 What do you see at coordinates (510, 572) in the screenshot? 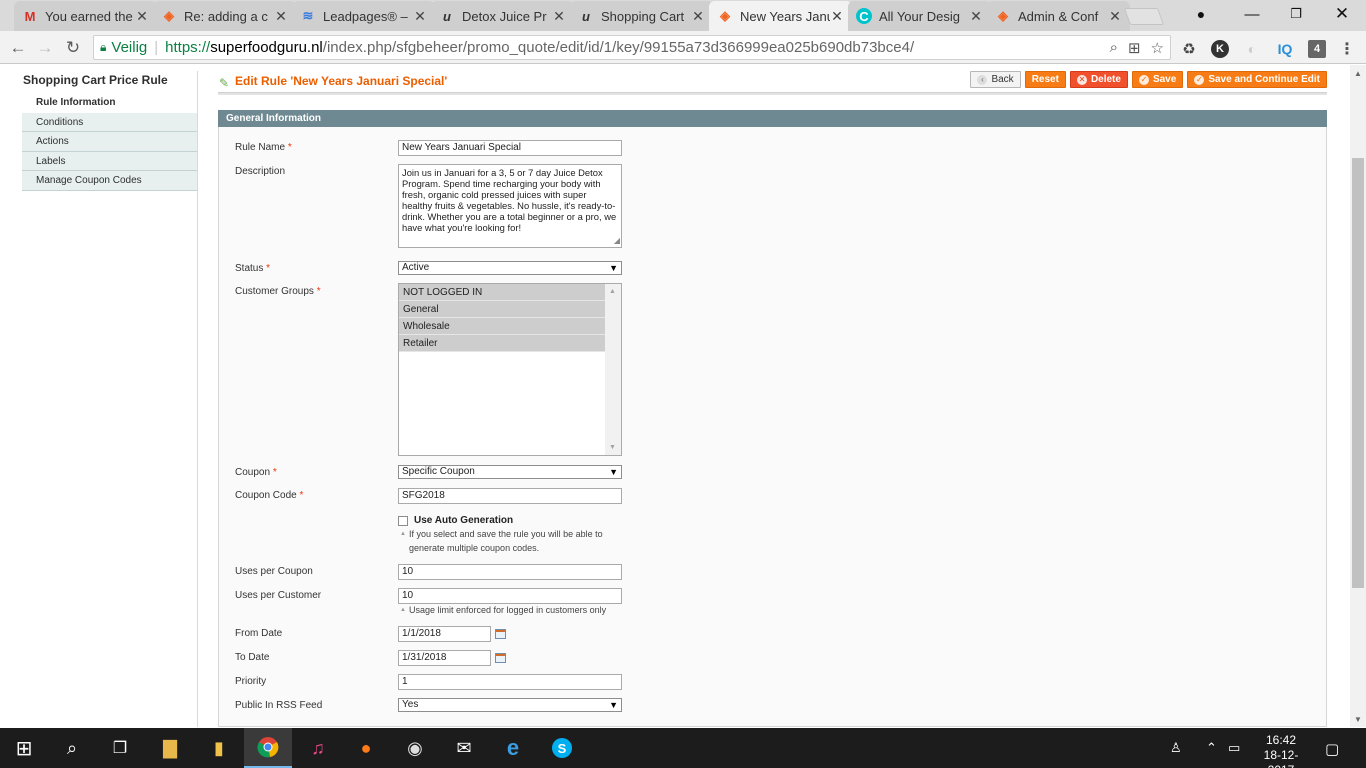
I see `uses-per-coupon-input: 10` at bounding box center [510, 572].